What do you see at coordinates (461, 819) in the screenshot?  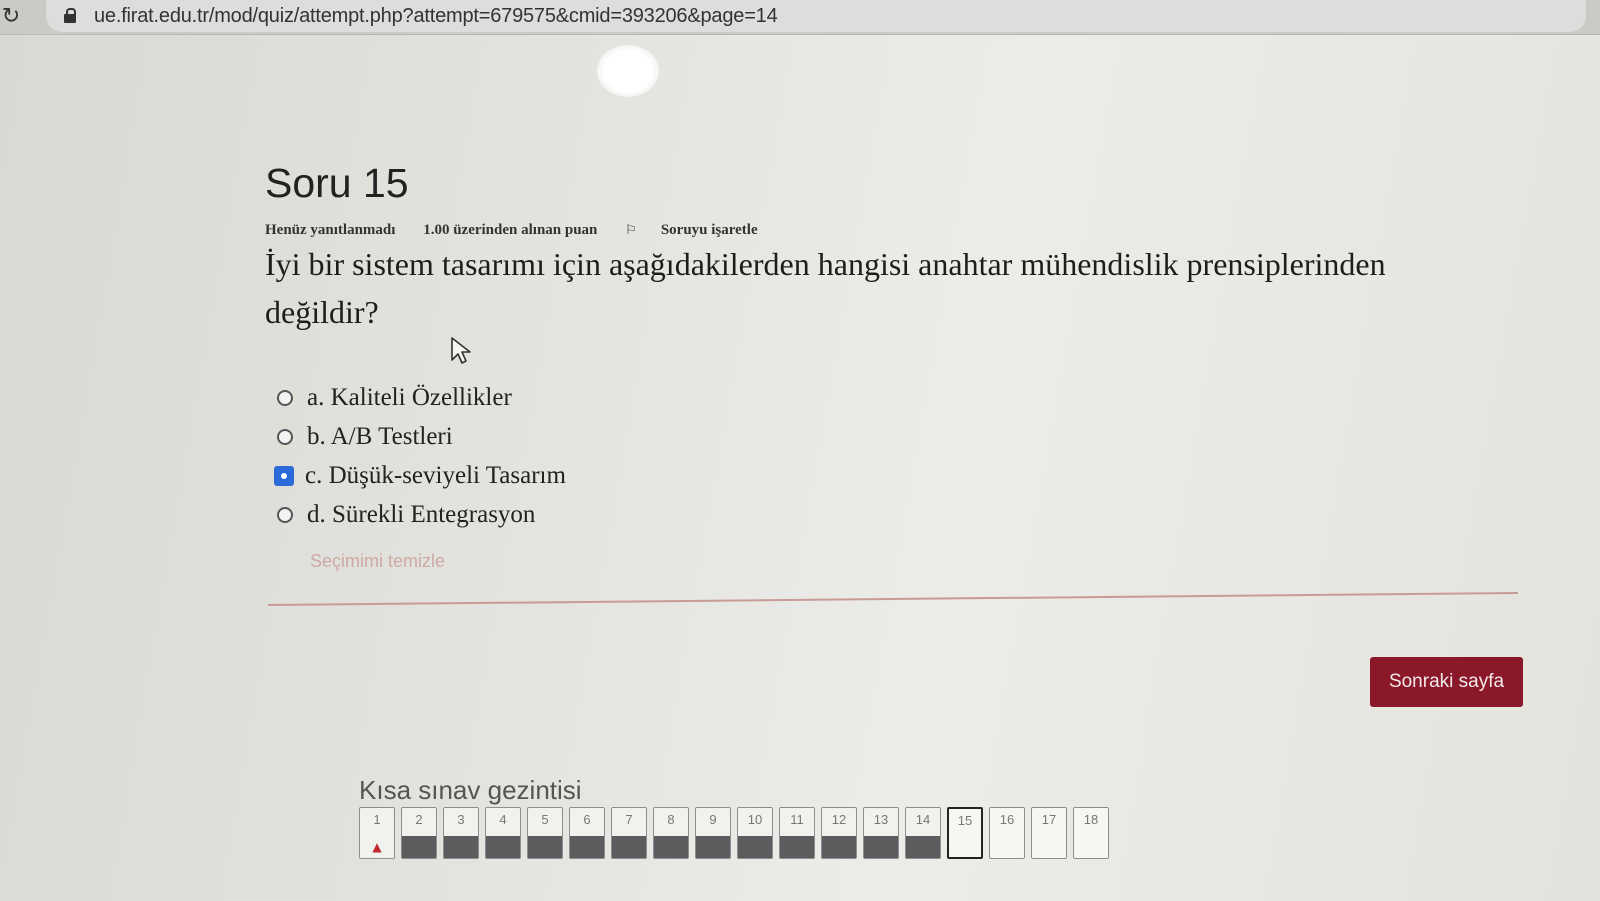 I see `nav-question-number: 3` at bounding box center [461, 819].